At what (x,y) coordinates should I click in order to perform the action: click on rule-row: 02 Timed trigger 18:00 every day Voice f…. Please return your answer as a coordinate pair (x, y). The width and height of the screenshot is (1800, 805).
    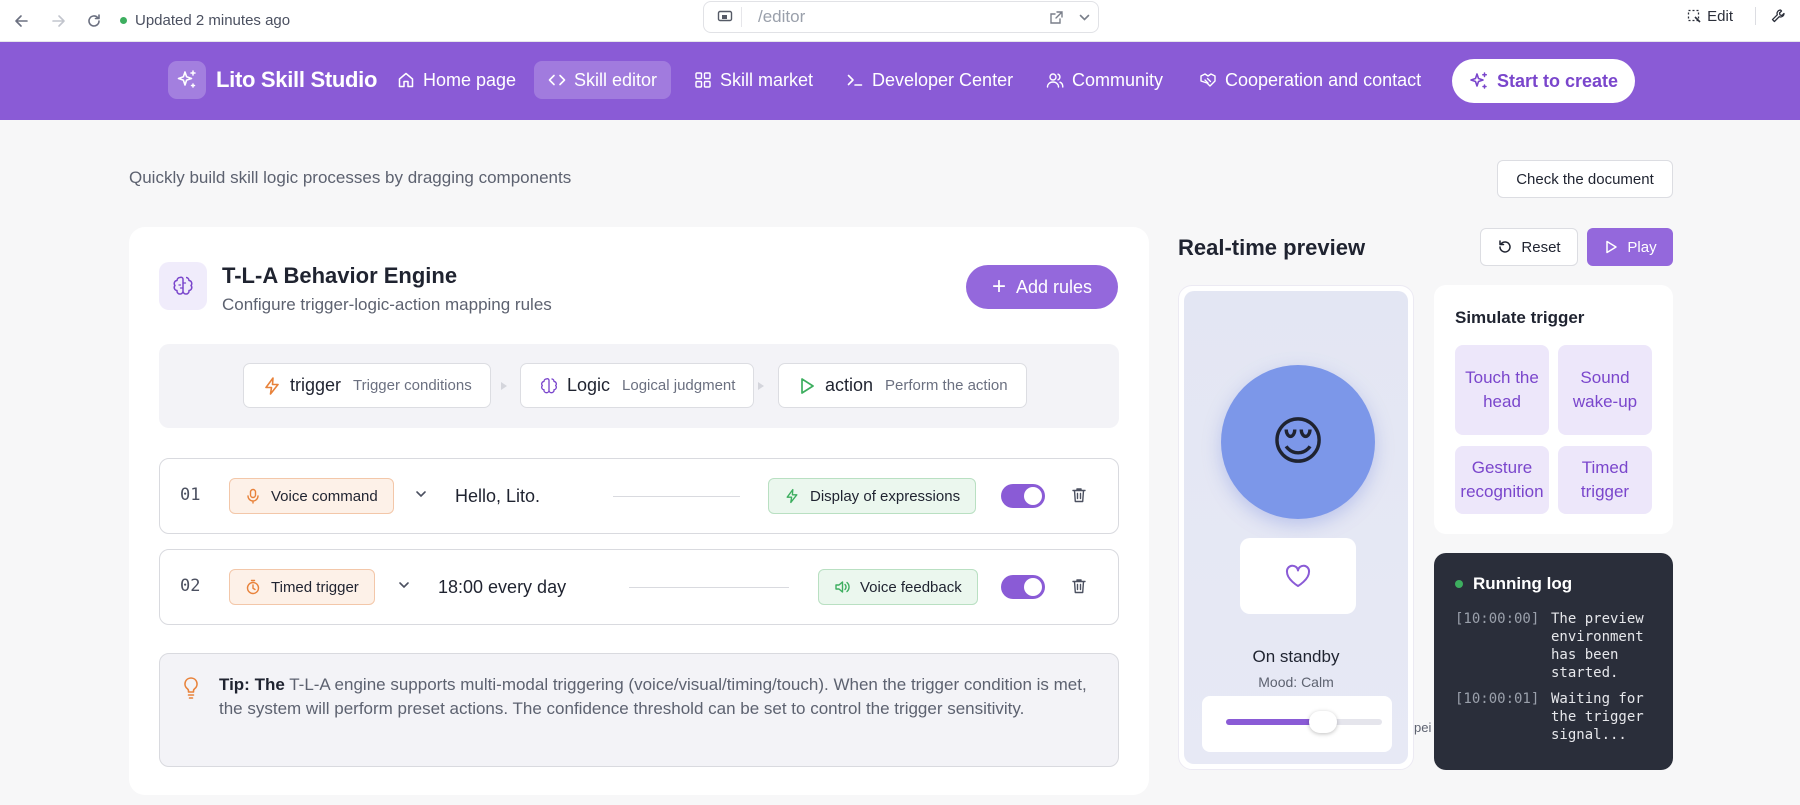
    Looking at the image, I should click on (639, 587).